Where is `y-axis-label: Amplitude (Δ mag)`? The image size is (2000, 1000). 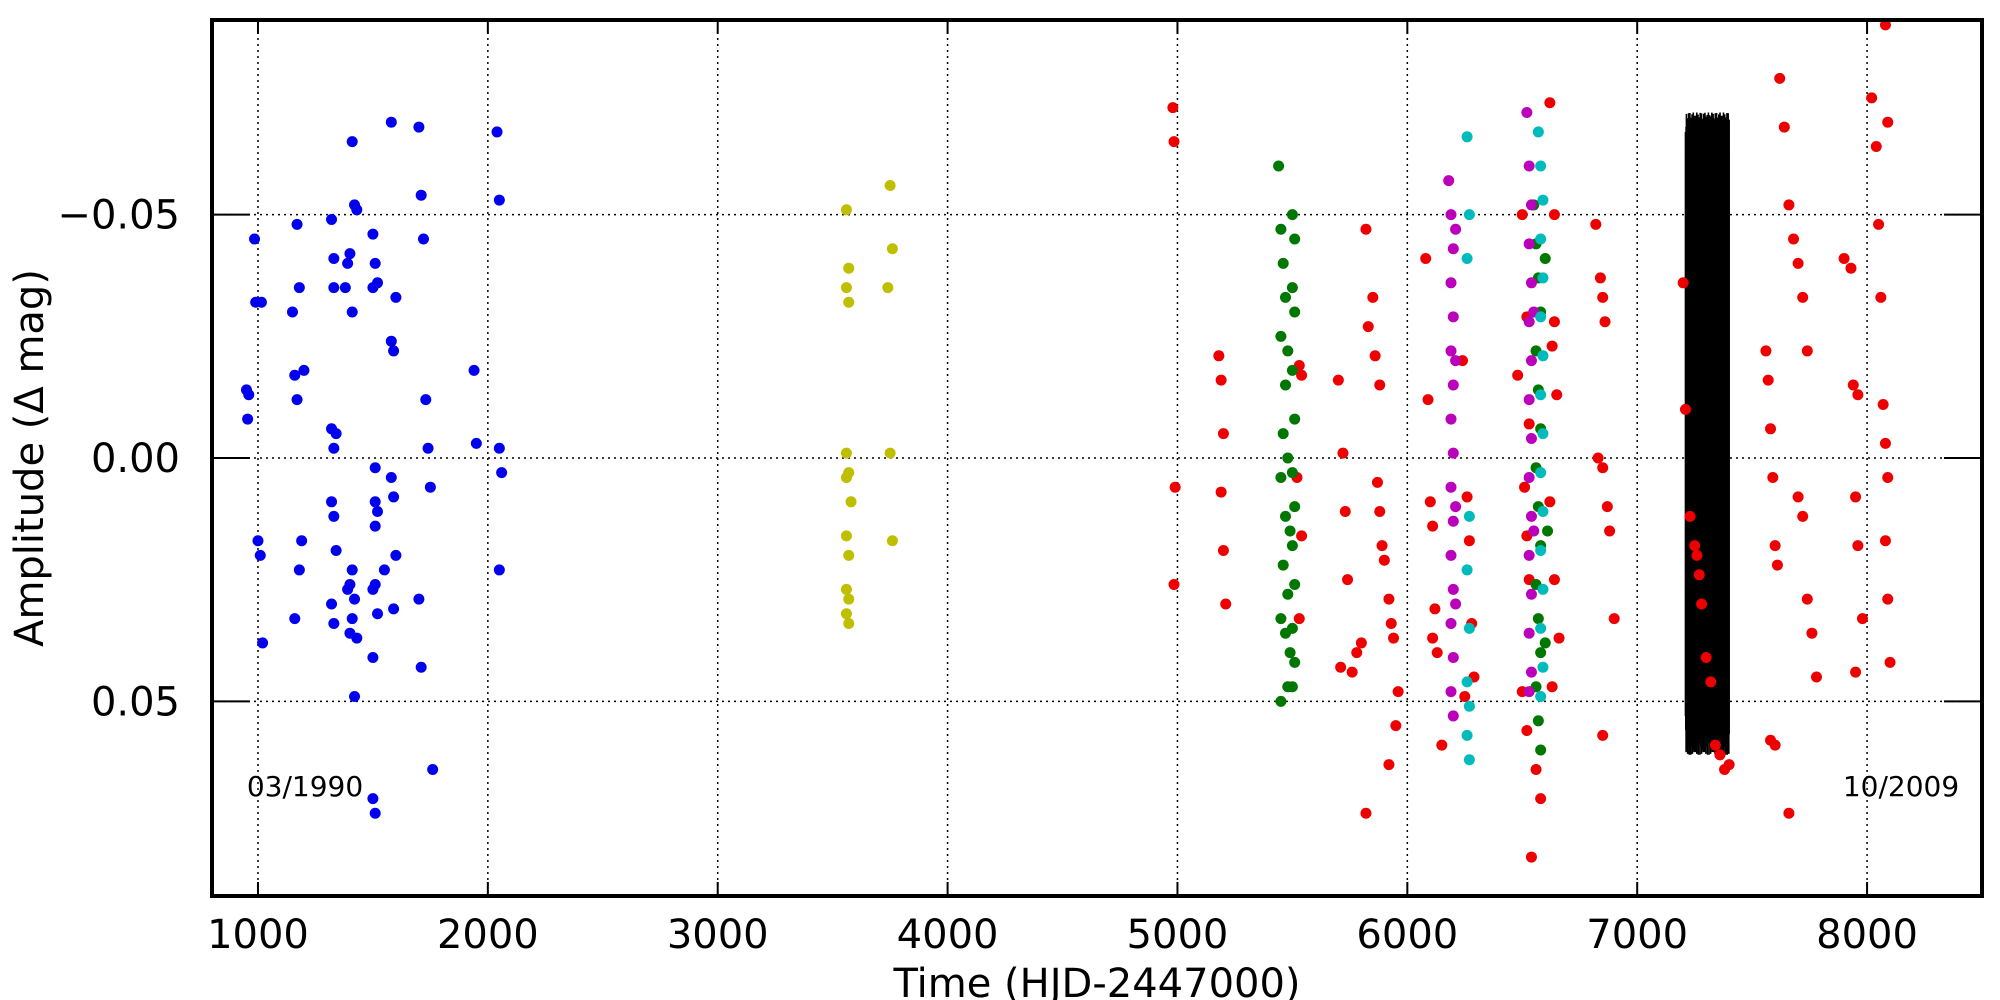 y-axis-label: Amplitude (Δ mag) is located at coordinates (30, 458).